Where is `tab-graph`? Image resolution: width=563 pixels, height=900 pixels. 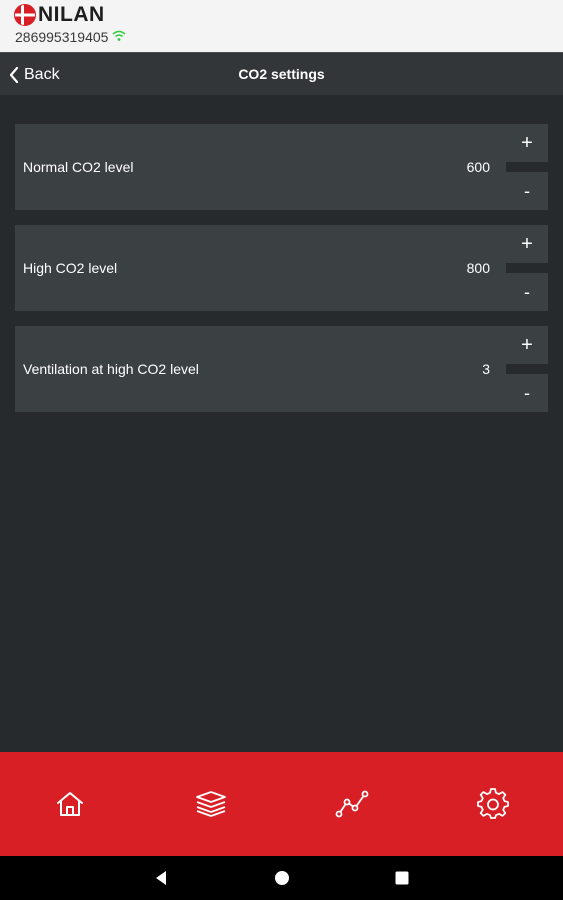
tab-graph is located at coordinates (352, 804).